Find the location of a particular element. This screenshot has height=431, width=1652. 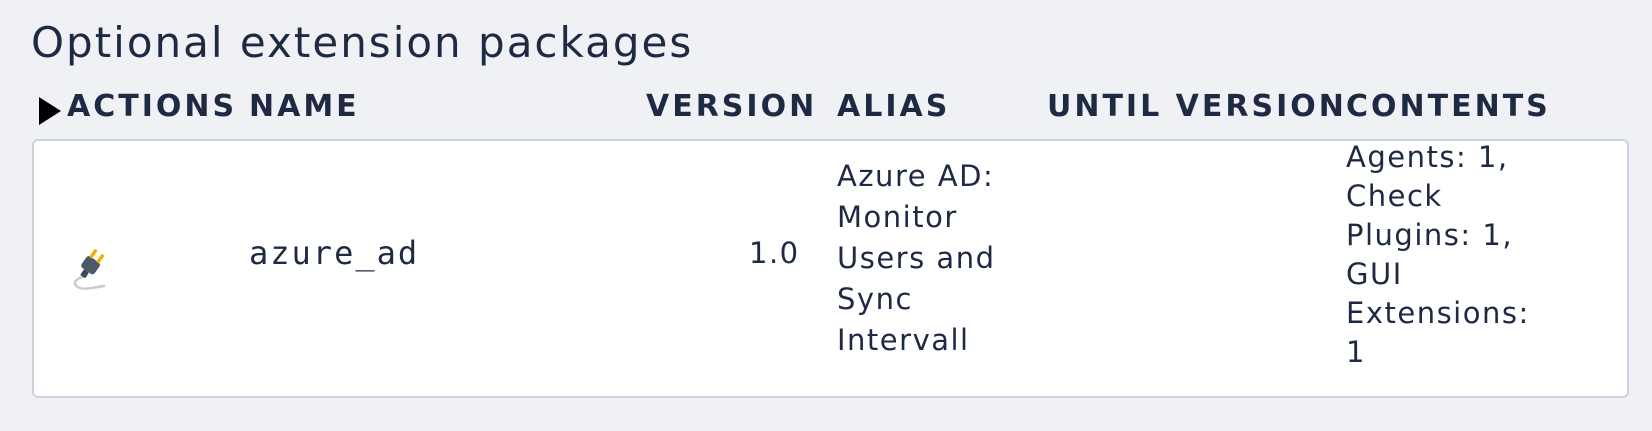

package-name: azure_ad is located at coordinates (334, 253).